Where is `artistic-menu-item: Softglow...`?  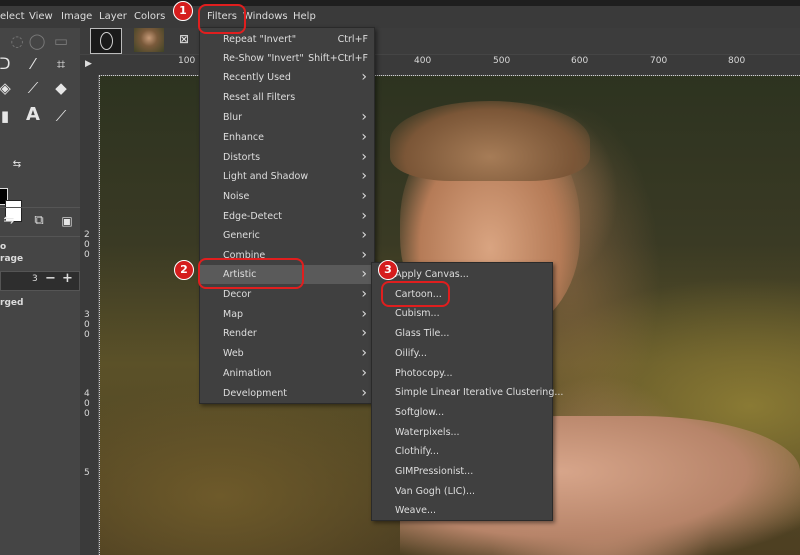
artistic-menu-item: Softglow... is located at coordinates (462, 412).